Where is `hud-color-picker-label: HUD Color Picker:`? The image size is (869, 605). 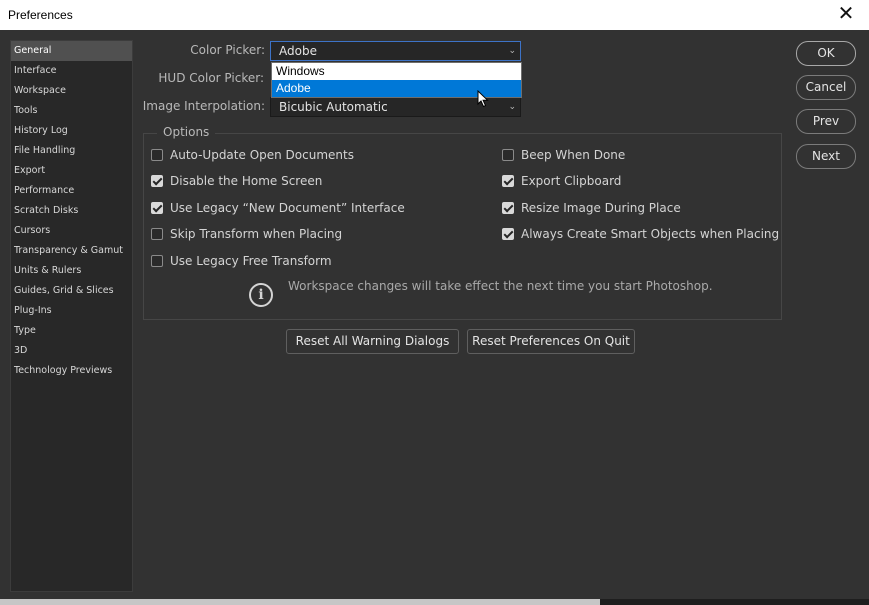 hud-color-picker-label: HUD Color Picker: is located at coordinates (211, 78).